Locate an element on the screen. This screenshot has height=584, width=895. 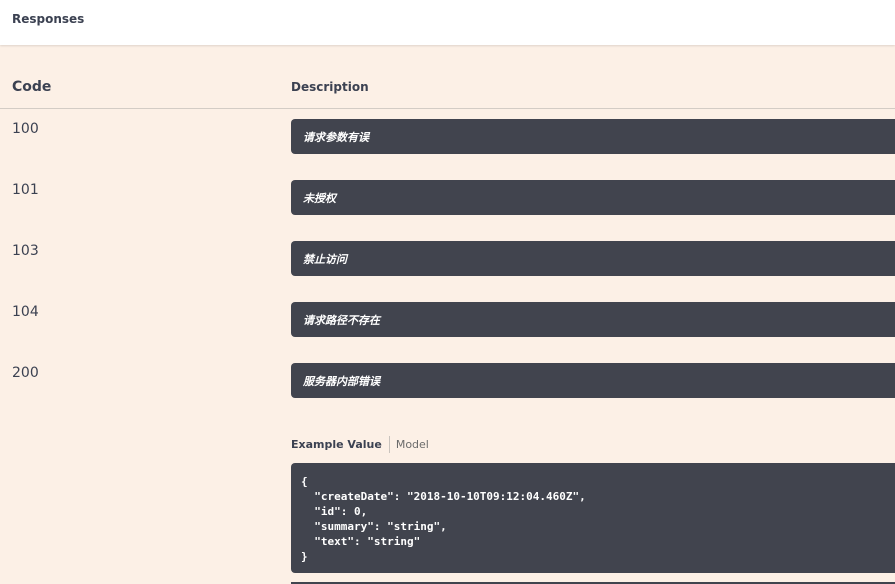
tab-example-value: Example Value is located at coordinates (340, 444).